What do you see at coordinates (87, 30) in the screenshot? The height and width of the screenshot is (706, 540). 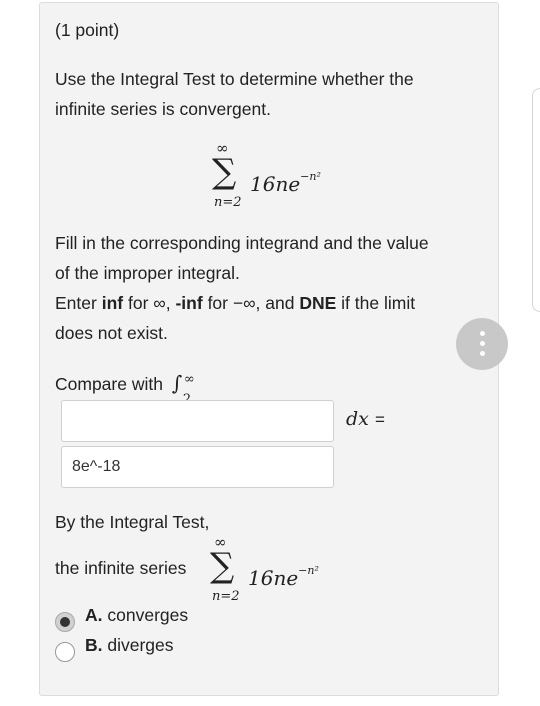 I see `points-label: (1 point)` at bounding box center [87, 30].